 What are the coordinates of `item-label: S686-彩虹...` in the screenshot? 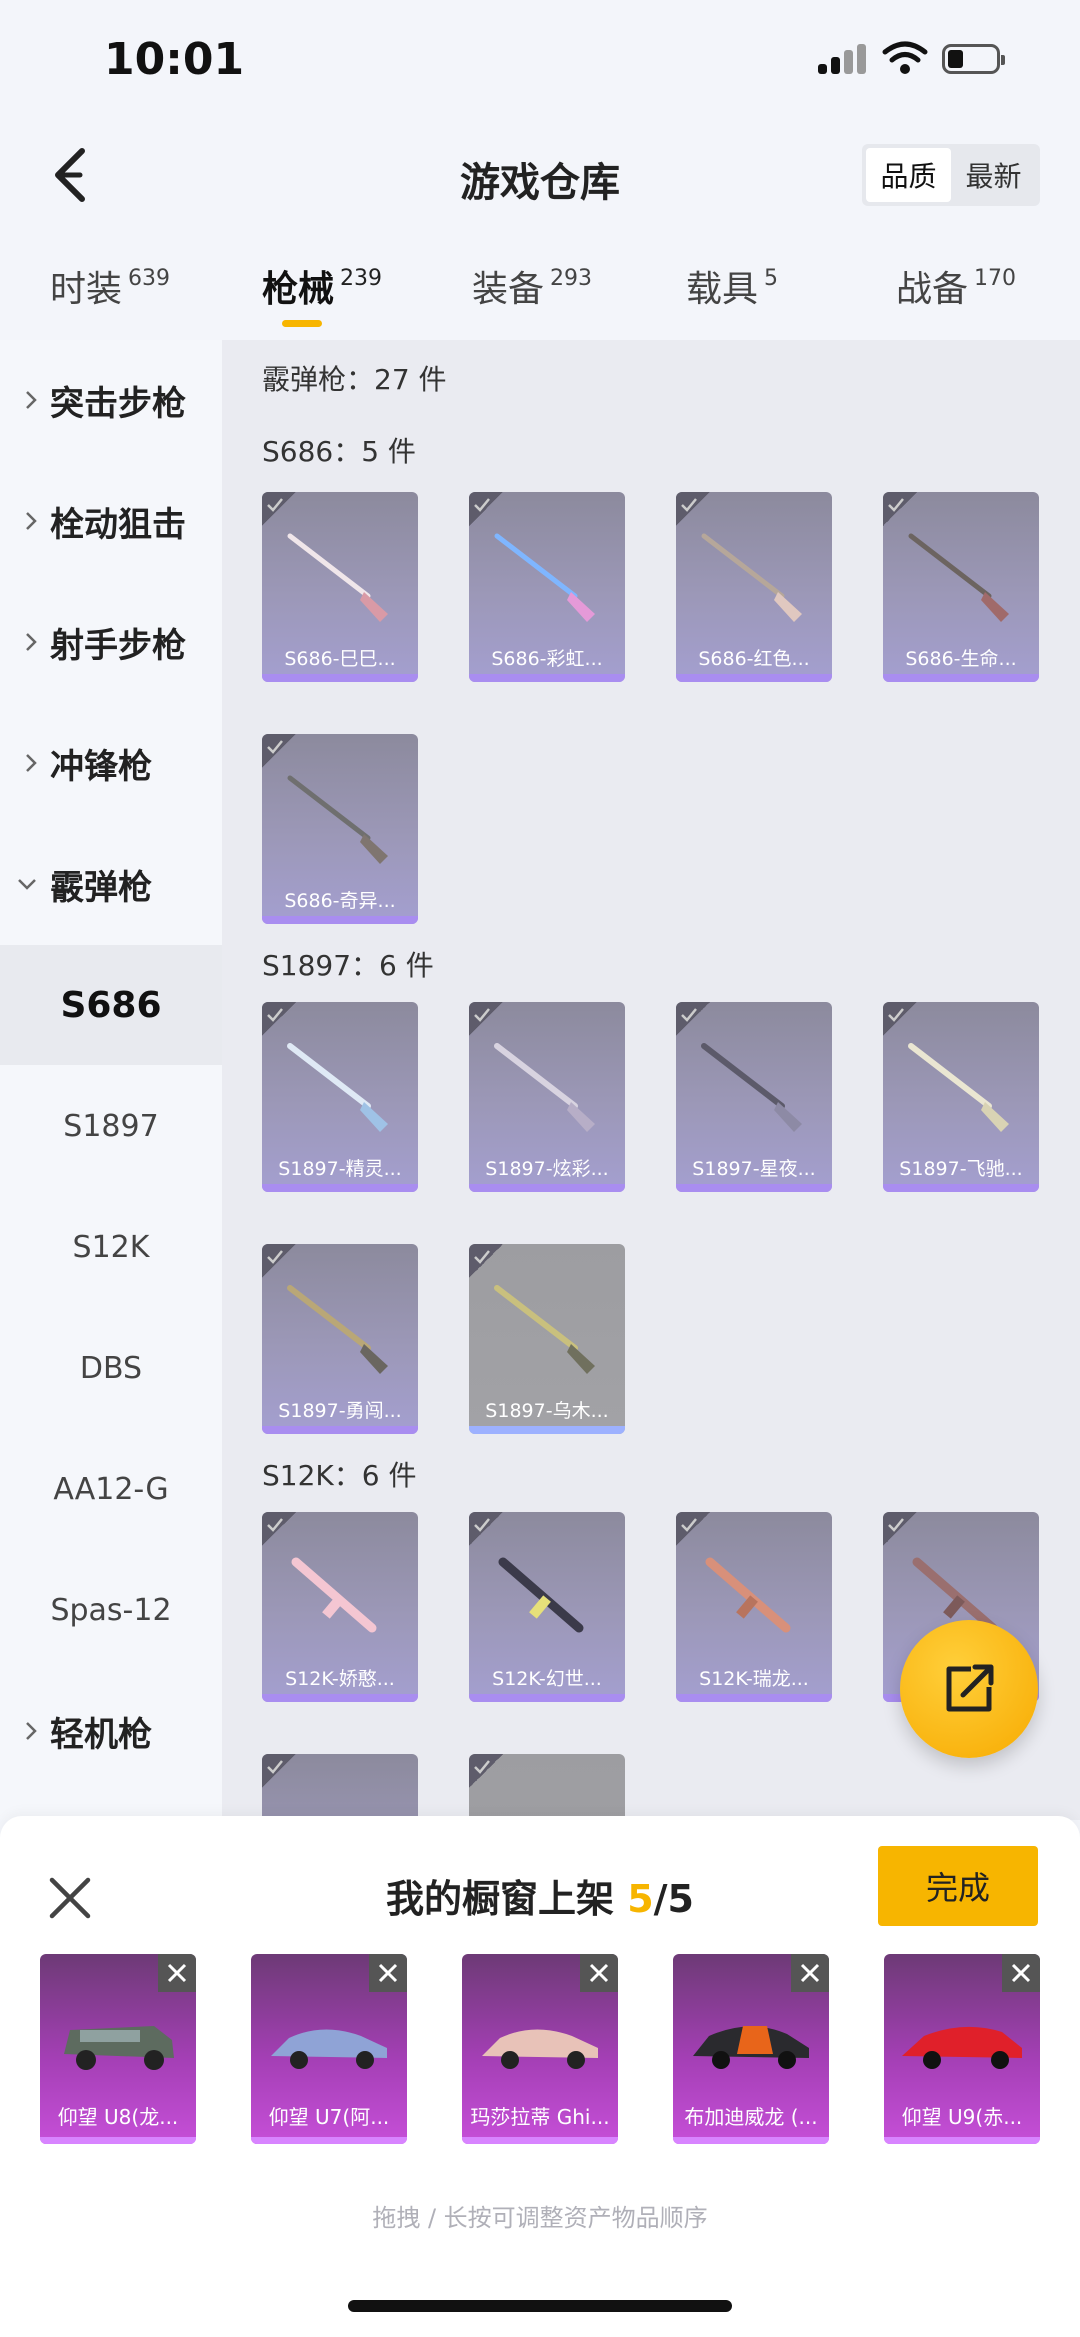 It's located at (547, 659).